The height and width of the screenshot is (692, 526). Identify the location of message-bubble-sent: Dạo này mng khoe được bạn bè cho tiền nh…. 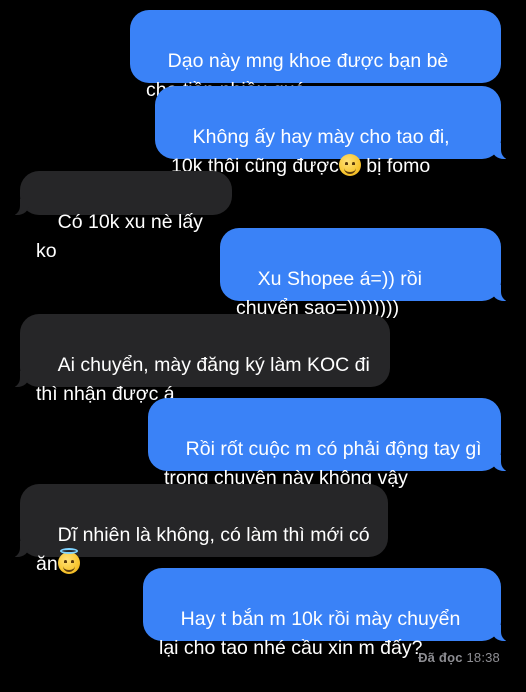
(315, 55).